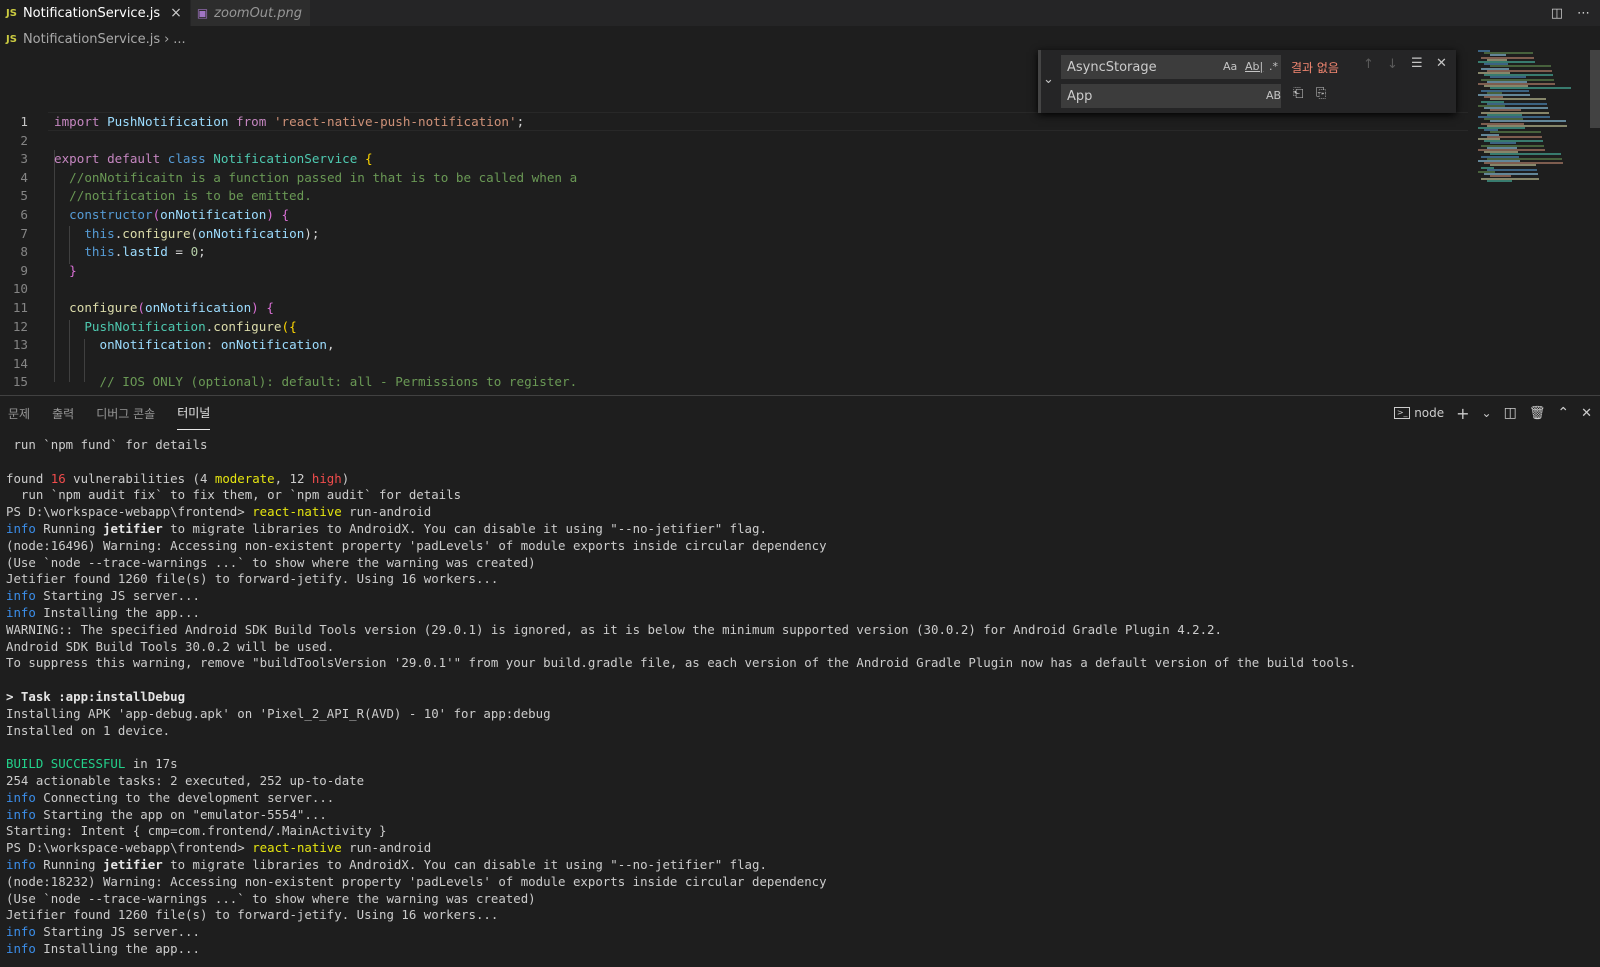  Describe the element at coordinates (1230, 66) in the screenshot. I see `match-case-icon: Aa` at that location.